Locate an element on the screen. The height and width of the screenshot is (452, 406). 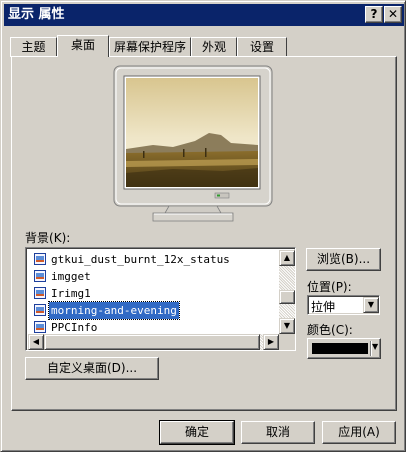
list-item: Irimg1 is located at coordinates (153, 293).